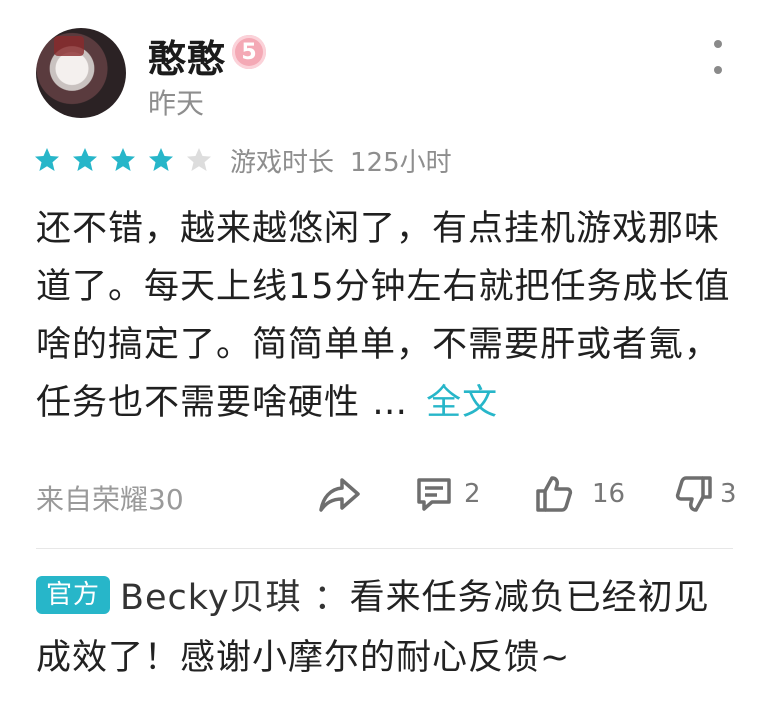 This screenshot has width=769, height=707. What do you see at coordinates (187, 55) in the screenshot?
I see `author-name: 憨憨` at bounding box center [187, 55].